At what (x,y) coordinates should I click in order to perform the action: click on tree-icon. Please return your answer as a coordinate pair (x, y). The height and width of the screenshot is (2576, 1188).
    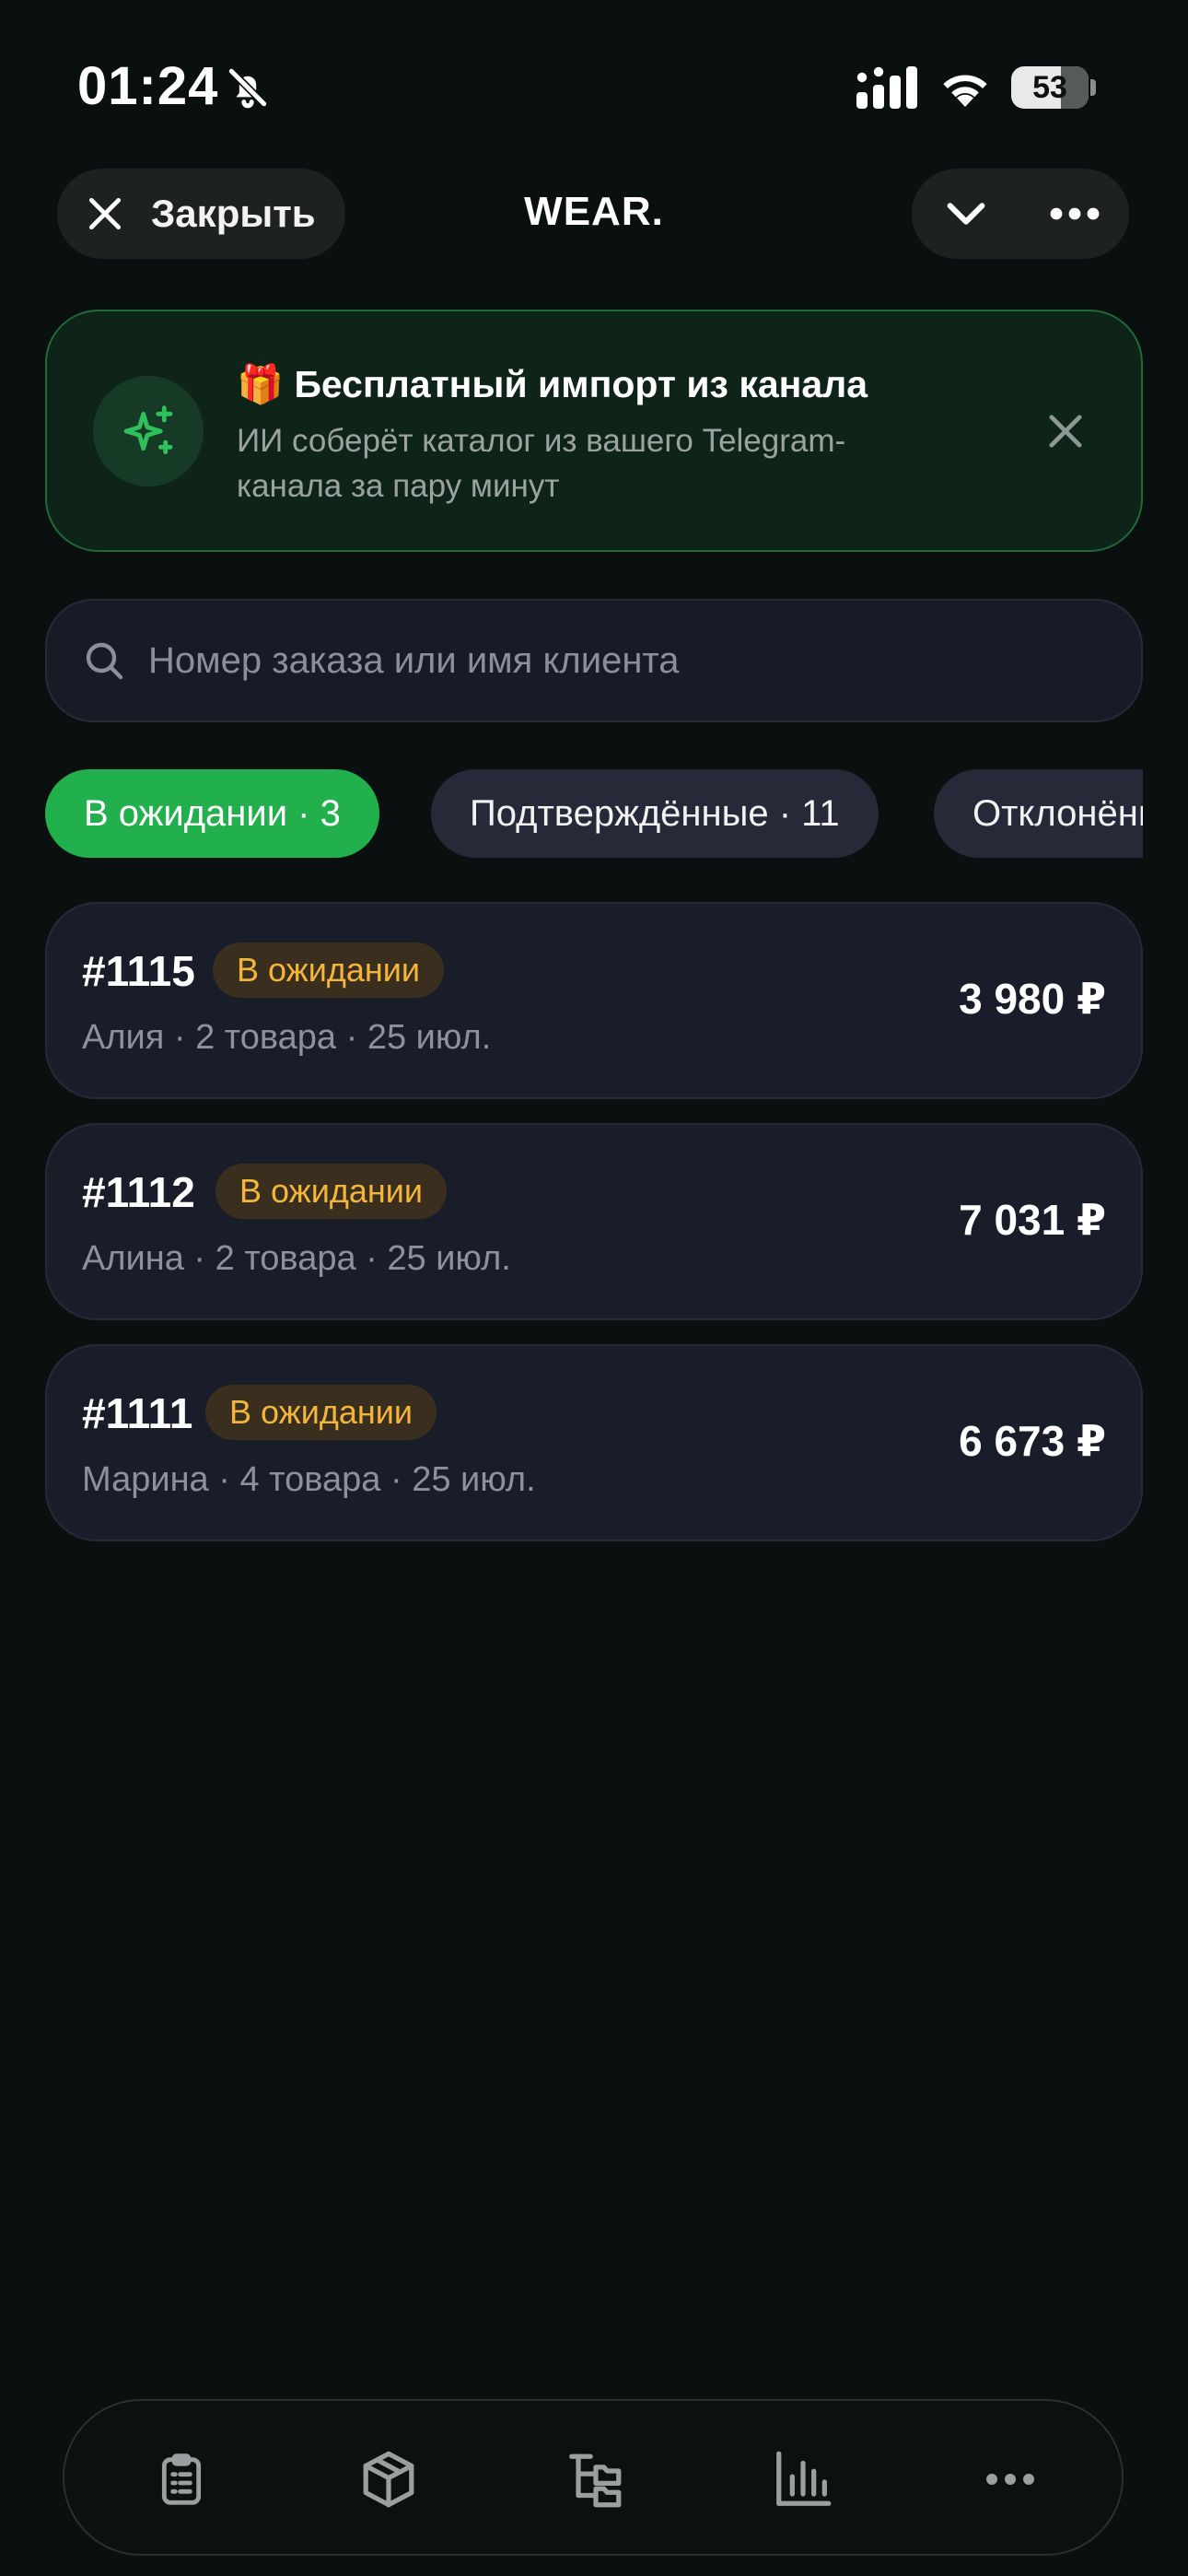
    Looking at the image, I should click on (595, 2480).